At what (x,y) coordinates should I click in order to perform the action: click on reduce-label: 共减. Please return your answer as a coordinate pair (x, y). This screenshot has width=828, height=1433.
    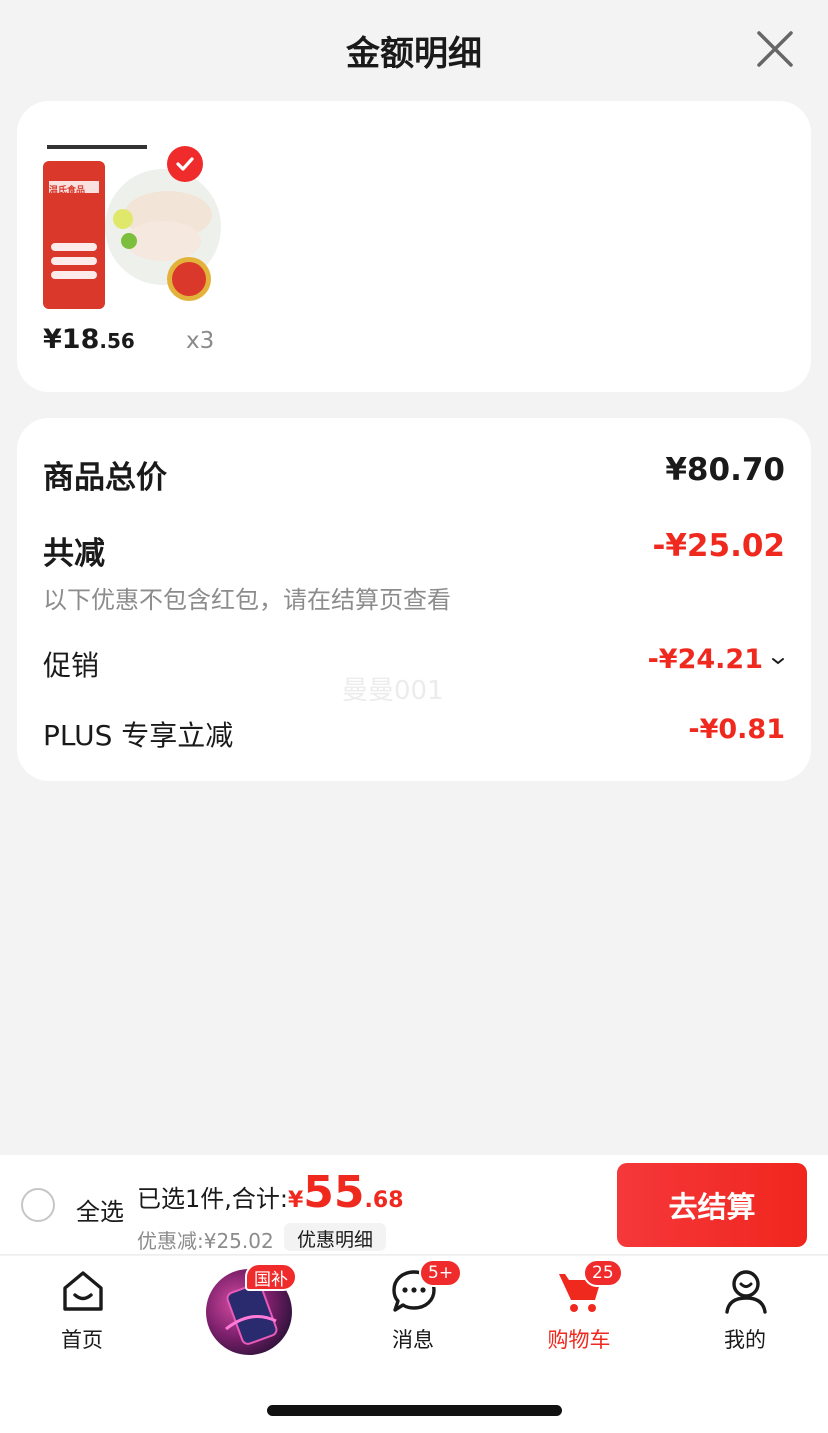
    Looking at the image, I should click on (74, 554).